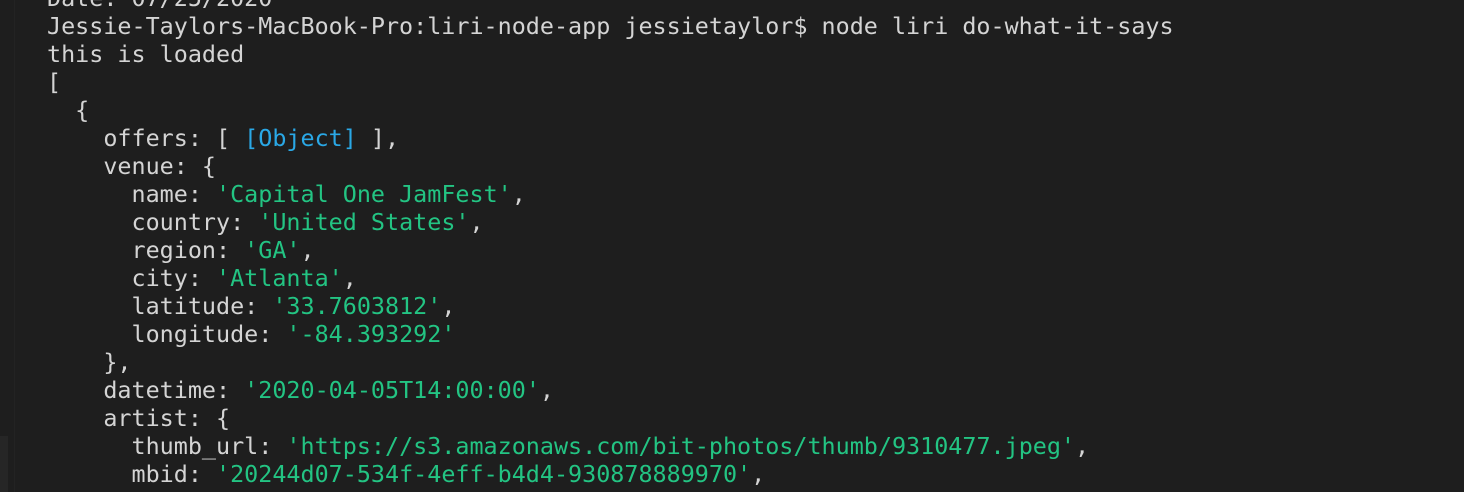  I want to click on line-string-value: '33.7603812', so click(357, 306).